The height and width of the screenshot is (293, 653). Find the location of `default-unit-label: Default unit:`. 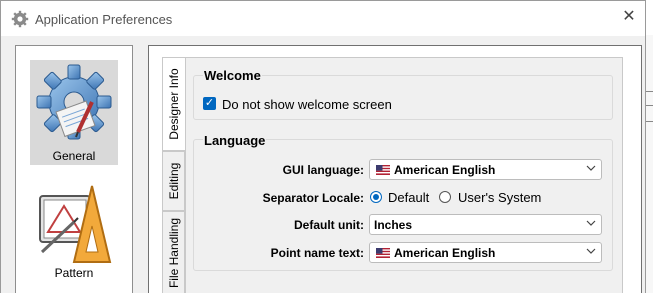

default-unit-label: Default unit: is located at coordinates (329, 225).